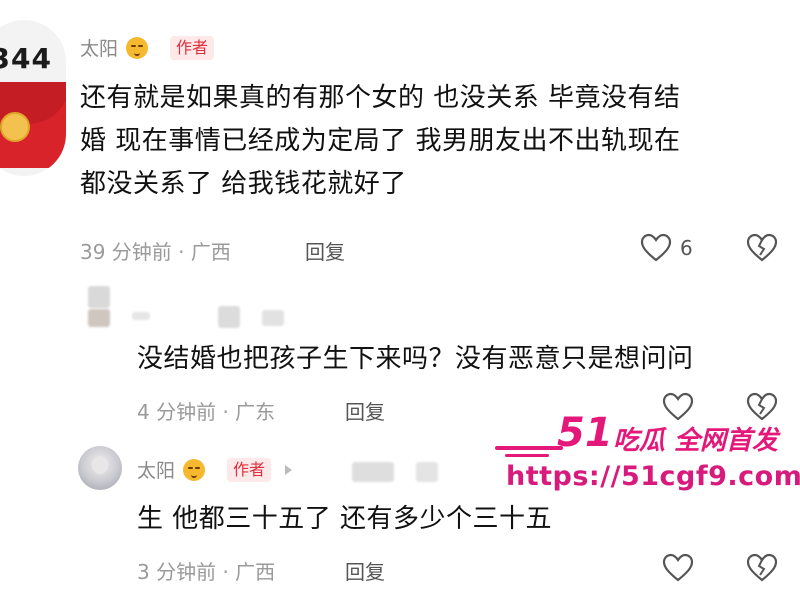 The image size is (800, 606). What do you see at coordinates (206, 572) in the screenshot?
I see `reply-time-location: 3 分钟前 · 广西` at bounding box center [206, 572].